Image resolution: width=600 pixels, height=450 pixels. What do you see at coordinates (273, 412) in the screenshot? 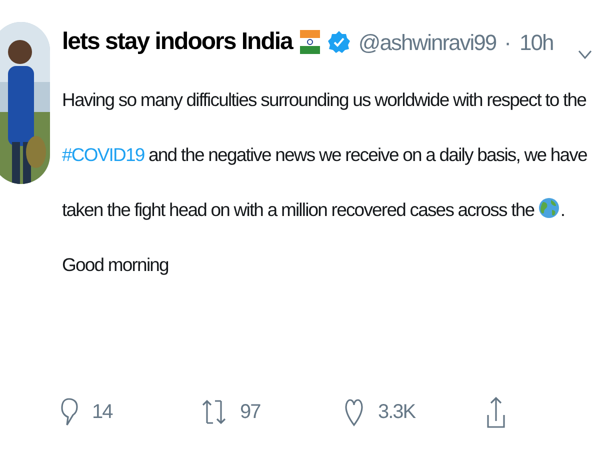
I see `retweet-button: 97` at bounding box center [273, 412].